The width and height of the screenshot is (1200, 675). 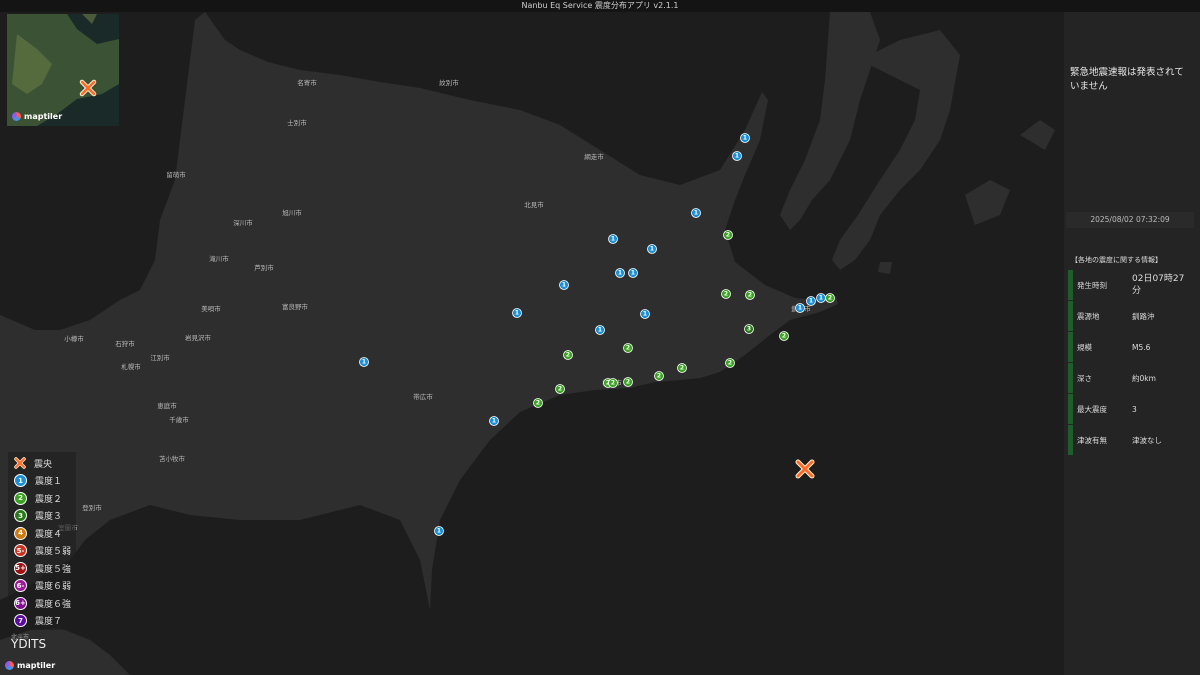 I want to click on legend-item: 震央, so click(x=33, y=463).